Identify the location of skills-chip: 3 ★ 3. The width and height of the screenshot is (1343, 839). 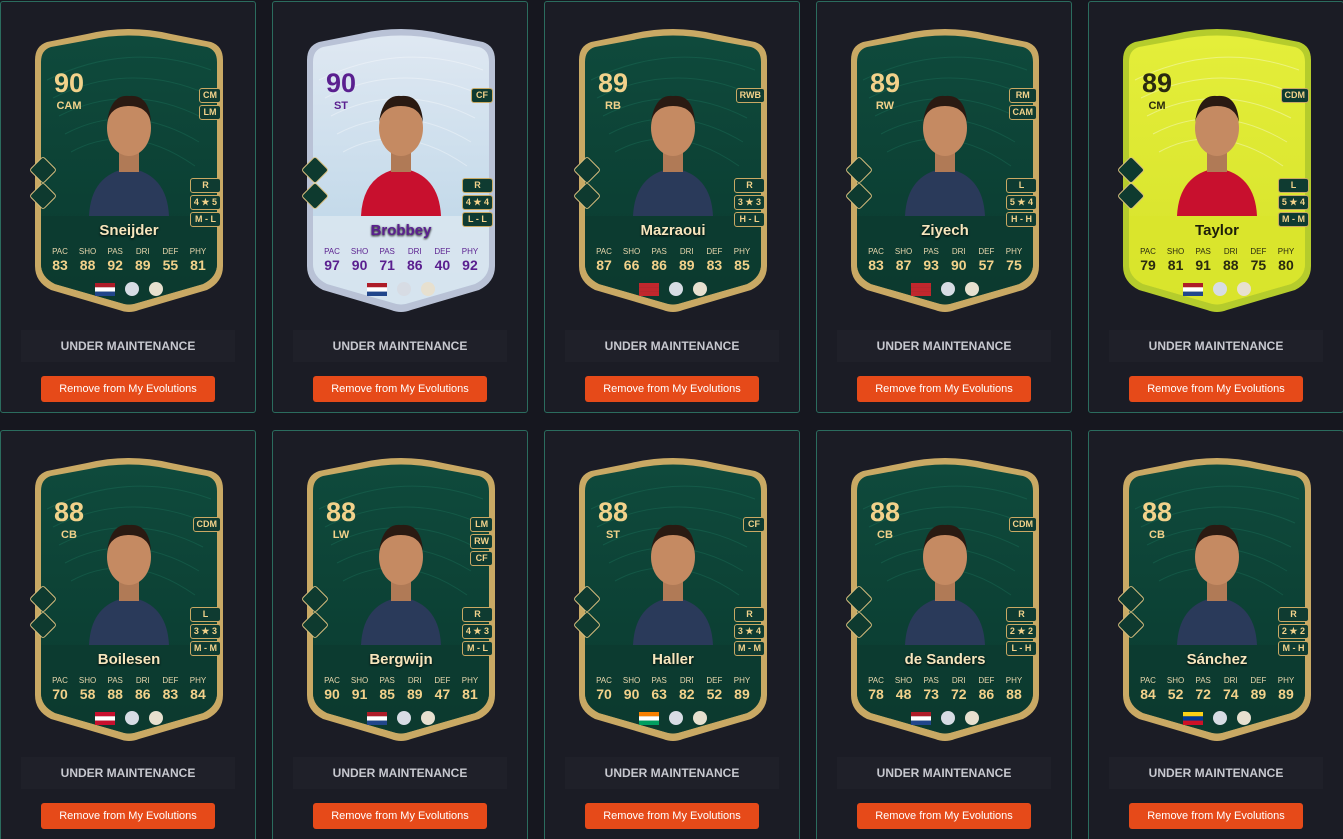
(749, 202).